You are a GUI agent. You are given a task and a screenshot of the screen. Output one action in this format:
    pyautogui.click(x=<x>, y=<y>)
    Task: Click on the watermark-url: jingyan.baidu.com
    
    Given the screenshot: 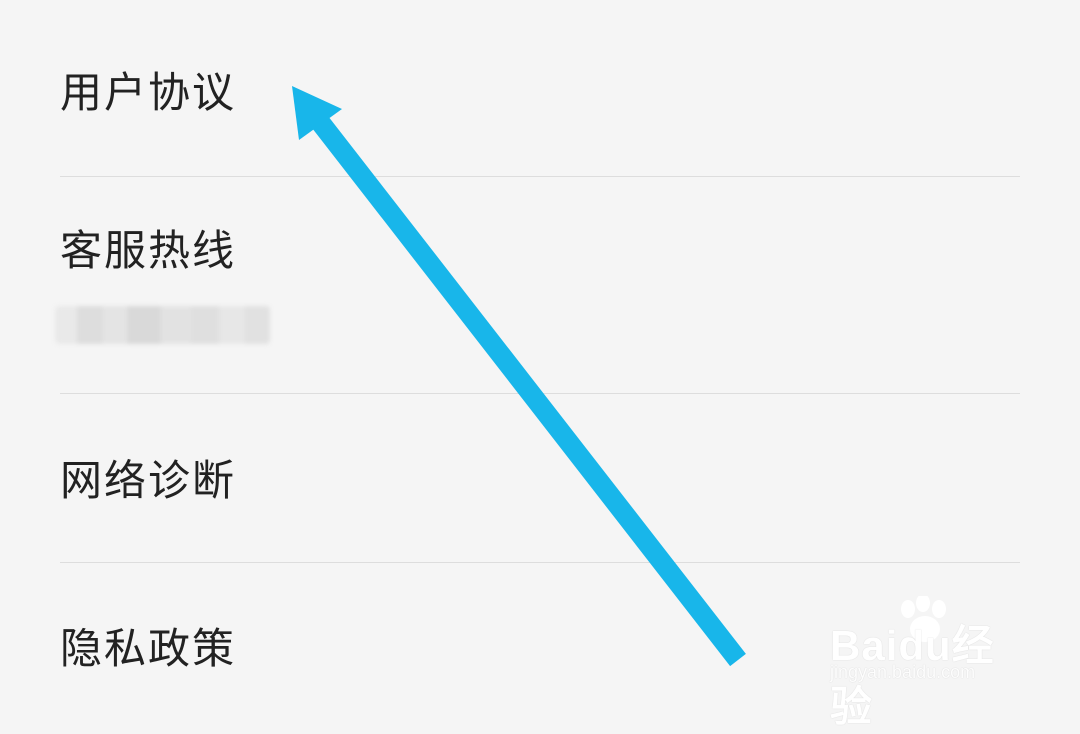 What is the action you would take?
    pyautogui.click(x=903, y=672)
    